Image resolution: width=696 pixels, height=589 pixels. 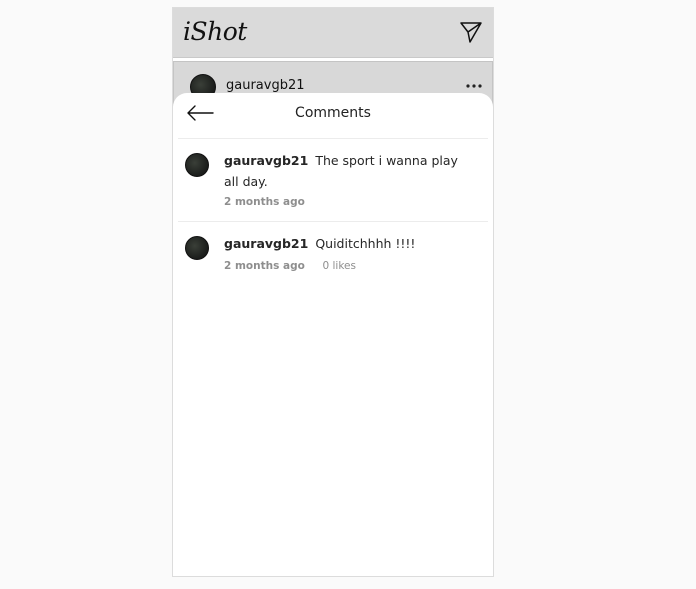 I want to click on comments-title: Comments, so click(x=333, y=113).